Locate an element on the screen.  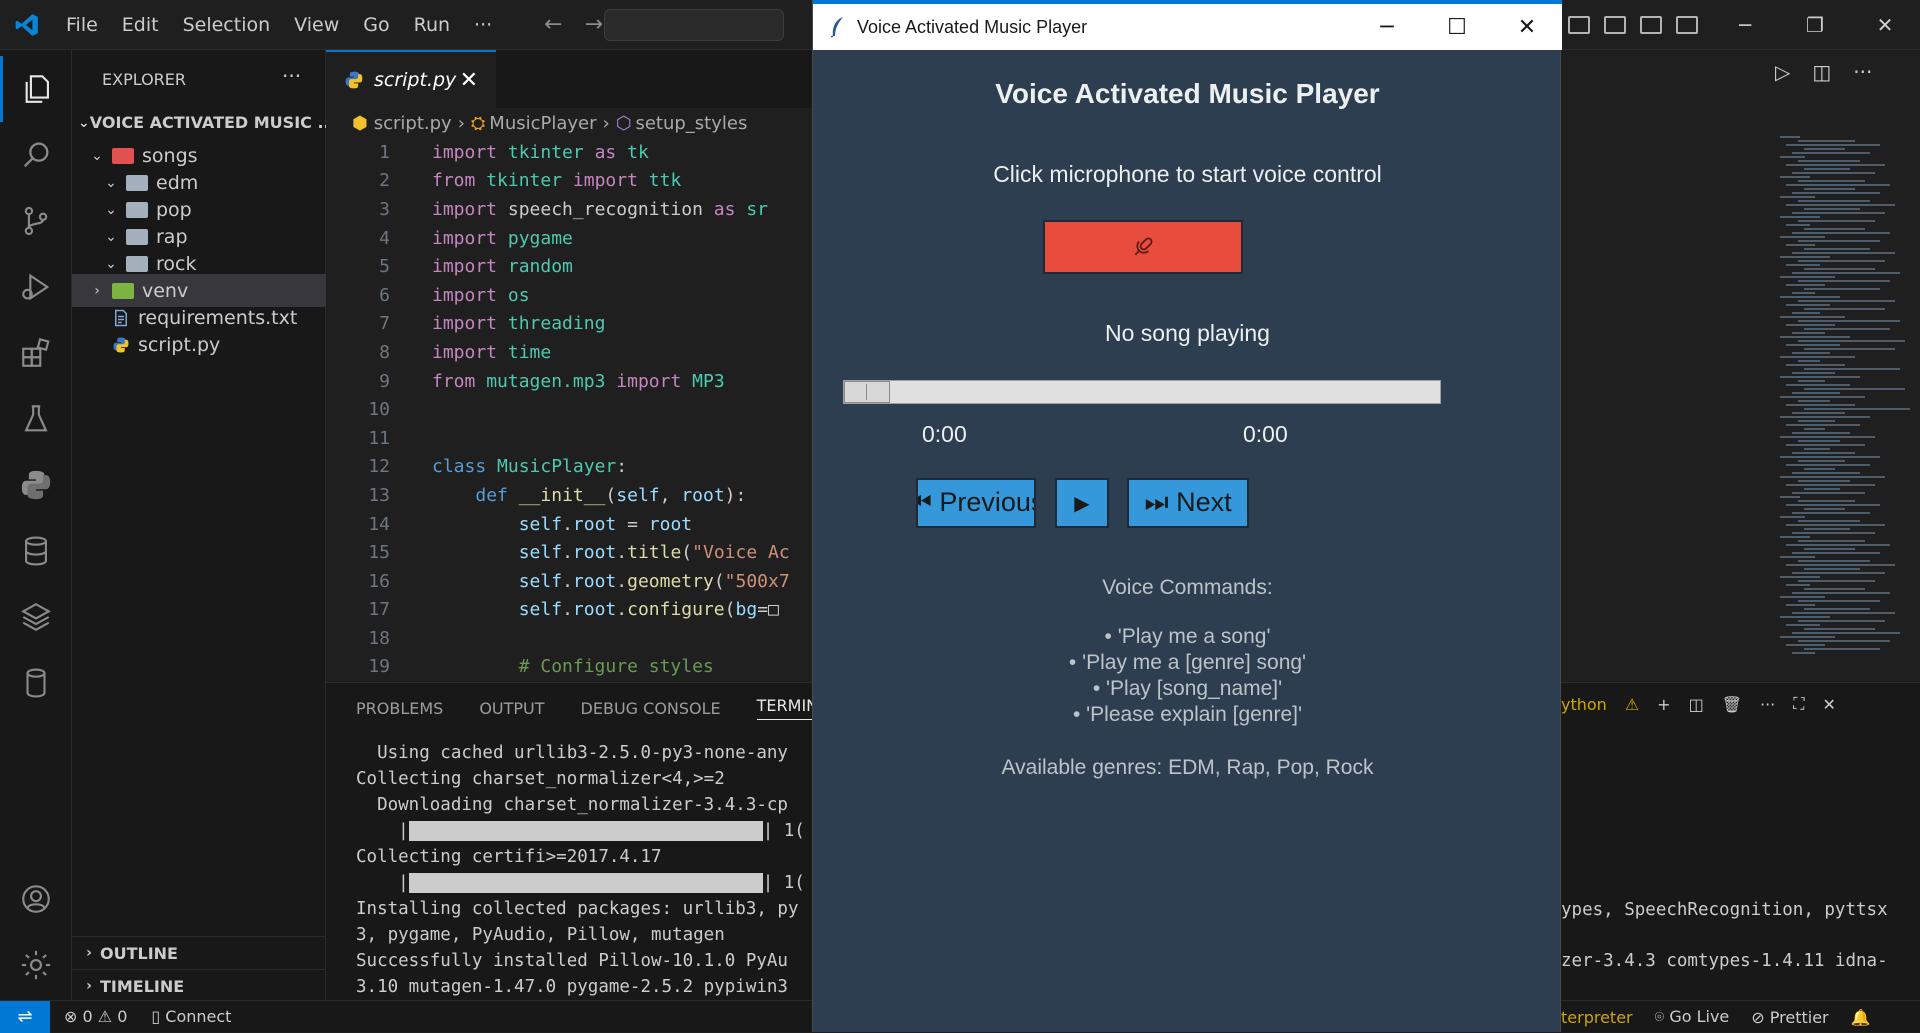
prettier-status: ⊘ Prettier is located at coordinates (1789, 1017).